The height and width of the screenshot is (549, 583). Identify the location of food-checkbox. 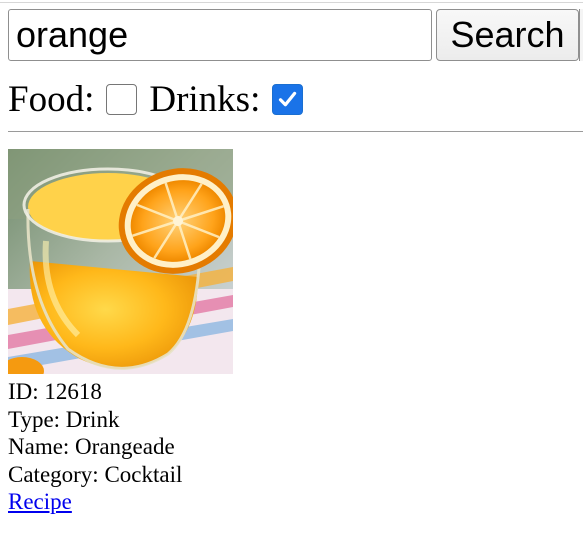
(122, 99).